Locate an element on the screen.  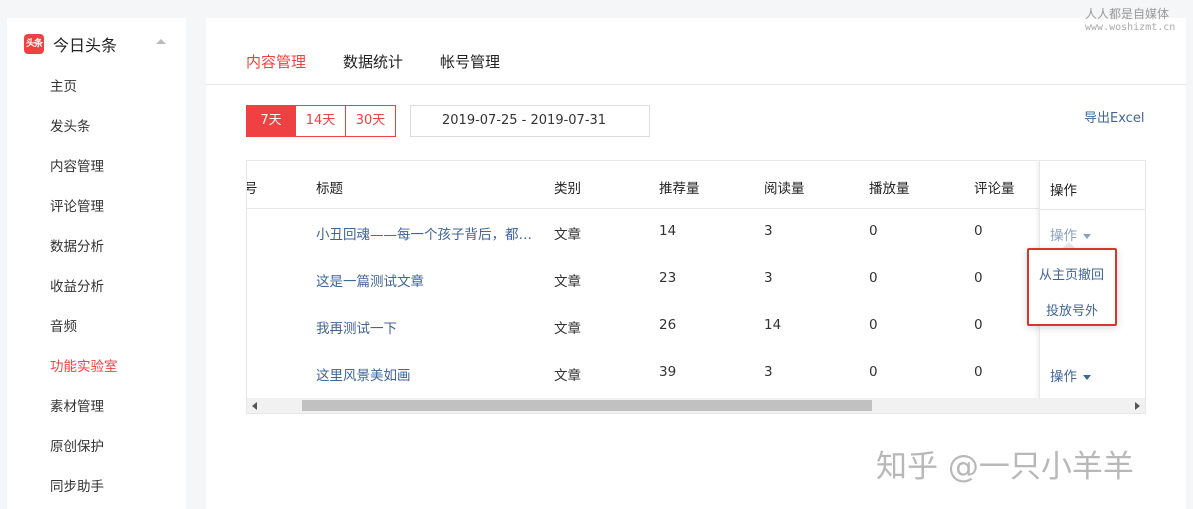
watermark-top-url: www.woshizmt.cn is located at coordinates (1130, 27).